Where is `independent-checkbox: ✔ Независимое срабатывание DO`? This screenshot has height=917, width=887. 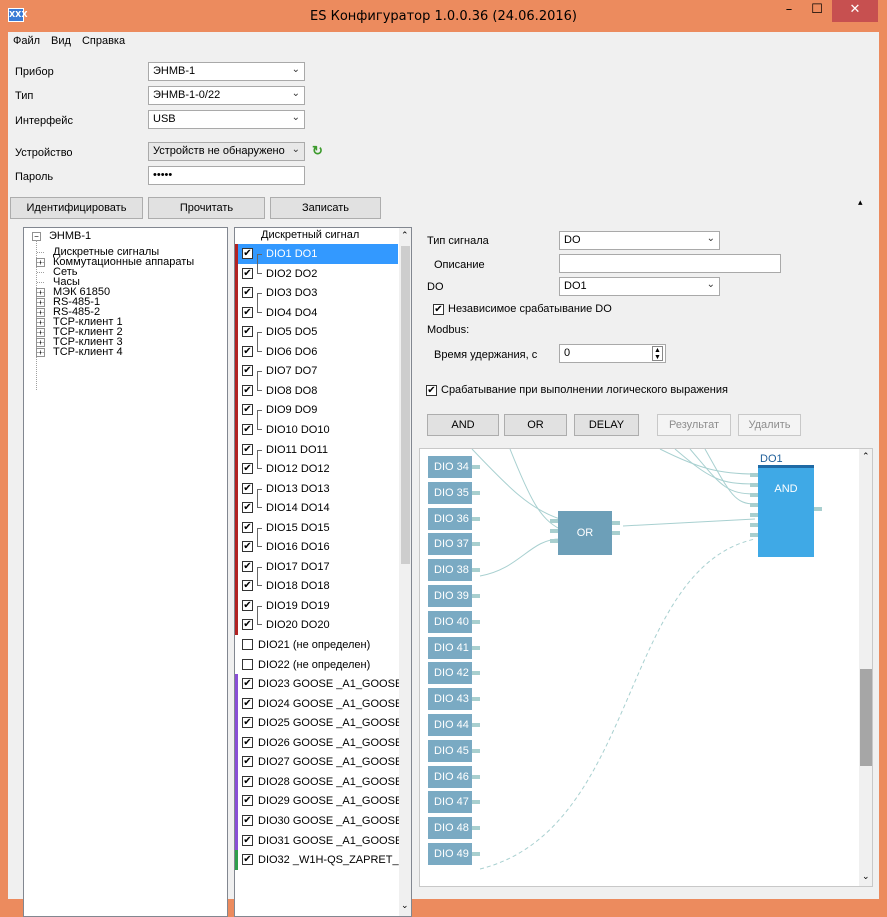 independent-checkbox: ✔ Независимое срабатывание DO is located at coordinates (522, 309).